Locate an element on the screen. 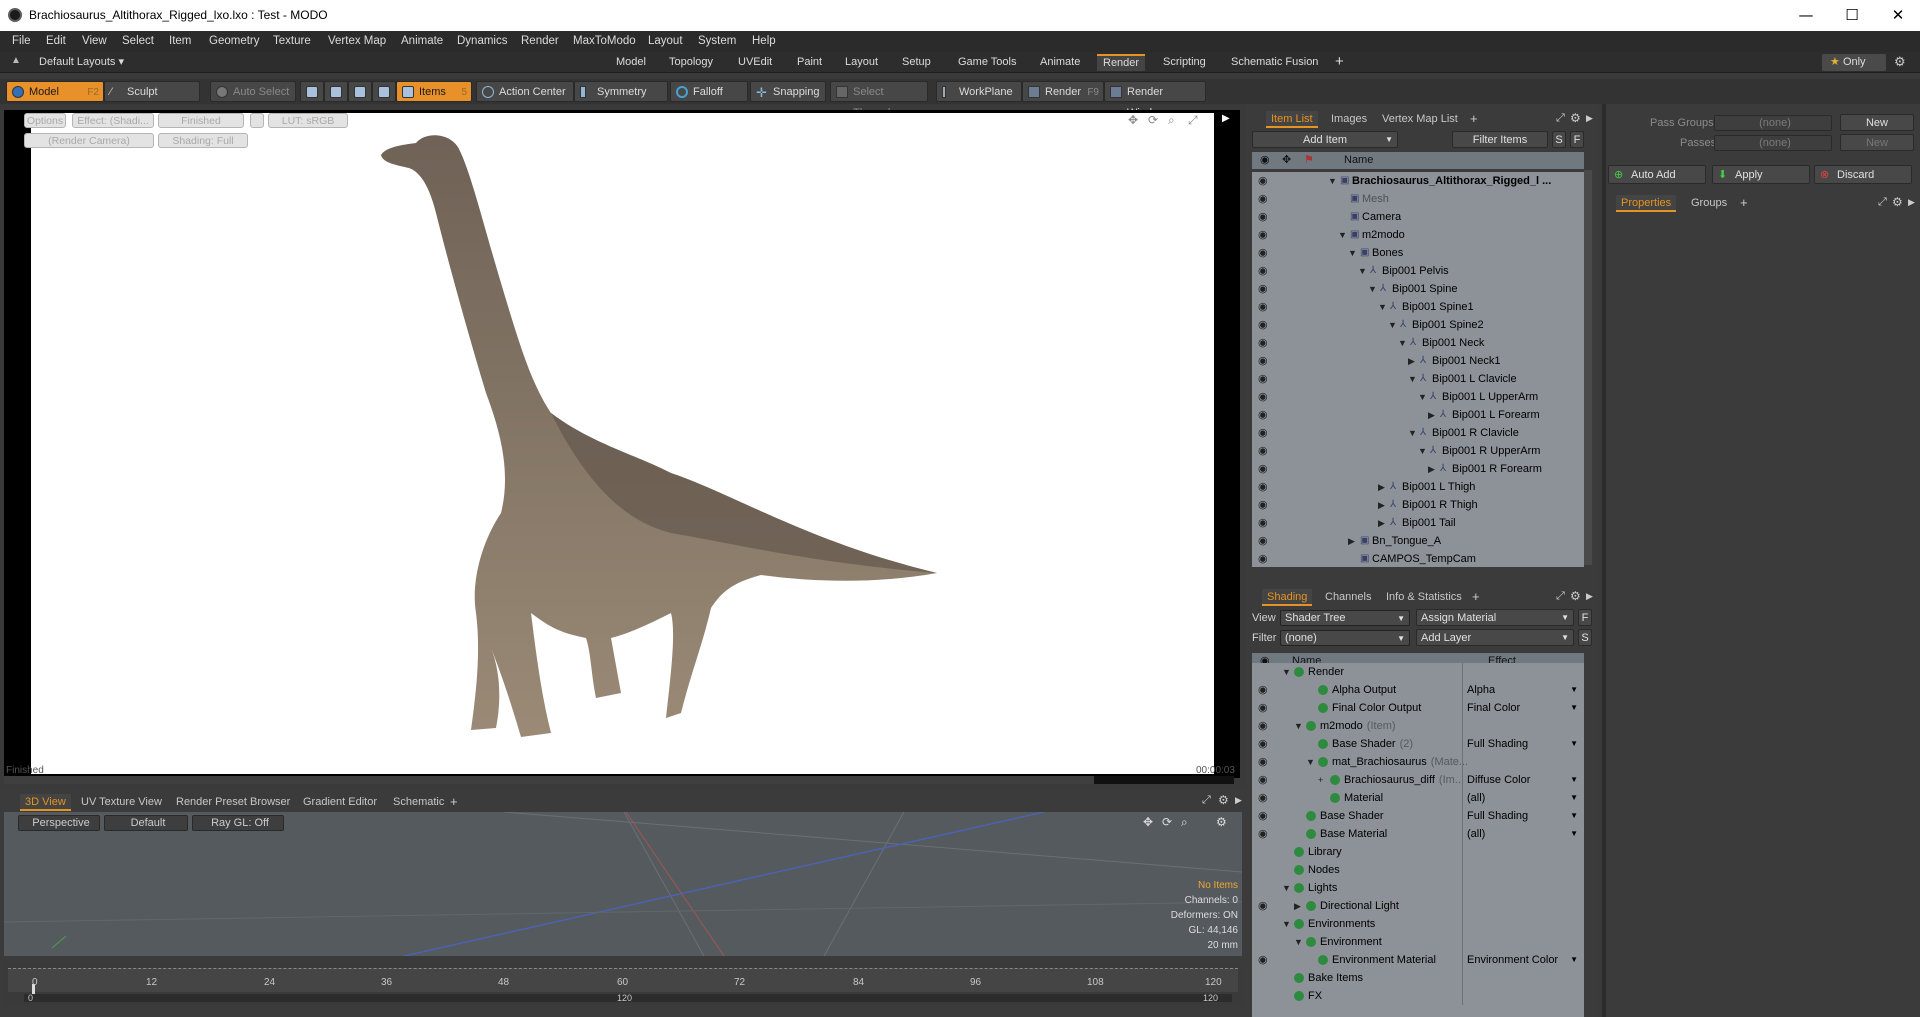 The width and height of the screenshot is (1920, 1017). shader-tree-row: ◉ Material (all) ▼ is located at coordinates (1418, 798).